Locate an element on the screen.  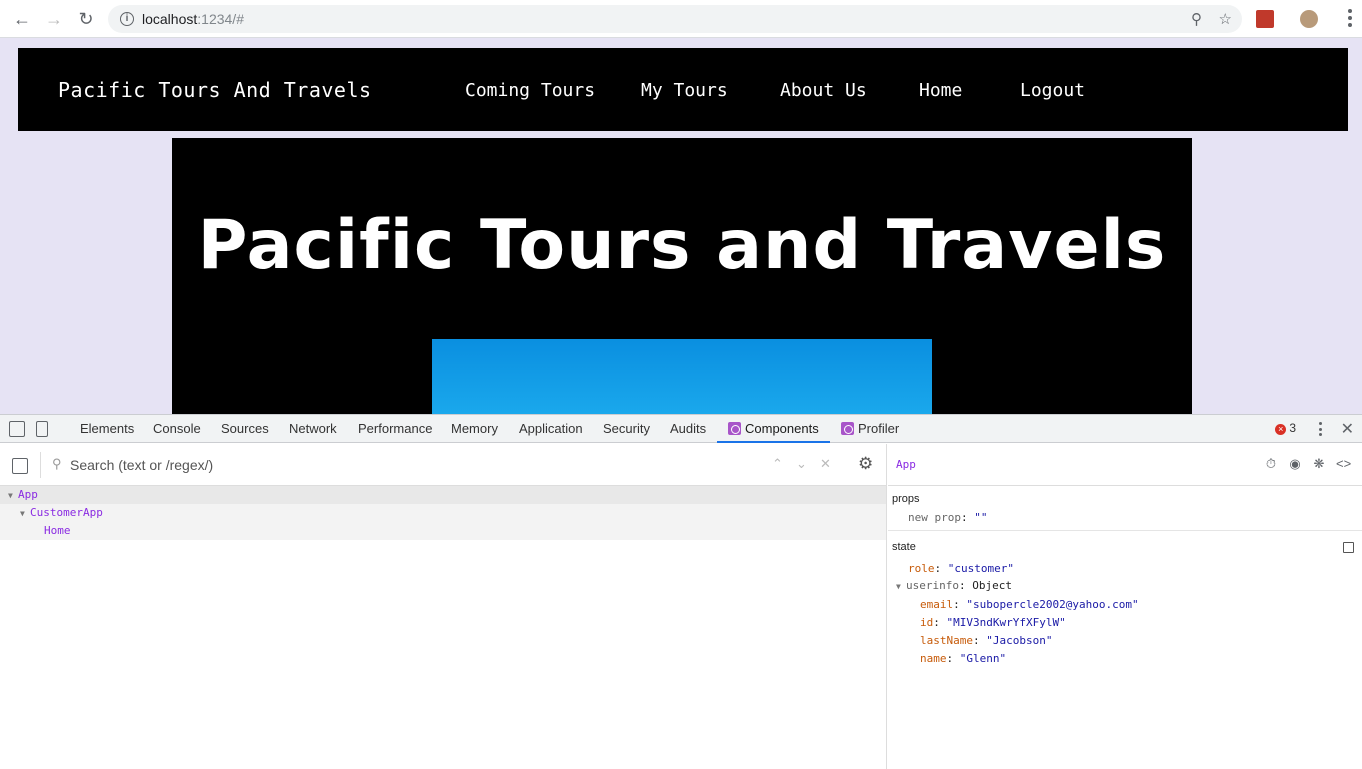
component-search-bar: ⚲ ⌃ ⌄ ✕ ⚙ is located at coordinates (443, 465).